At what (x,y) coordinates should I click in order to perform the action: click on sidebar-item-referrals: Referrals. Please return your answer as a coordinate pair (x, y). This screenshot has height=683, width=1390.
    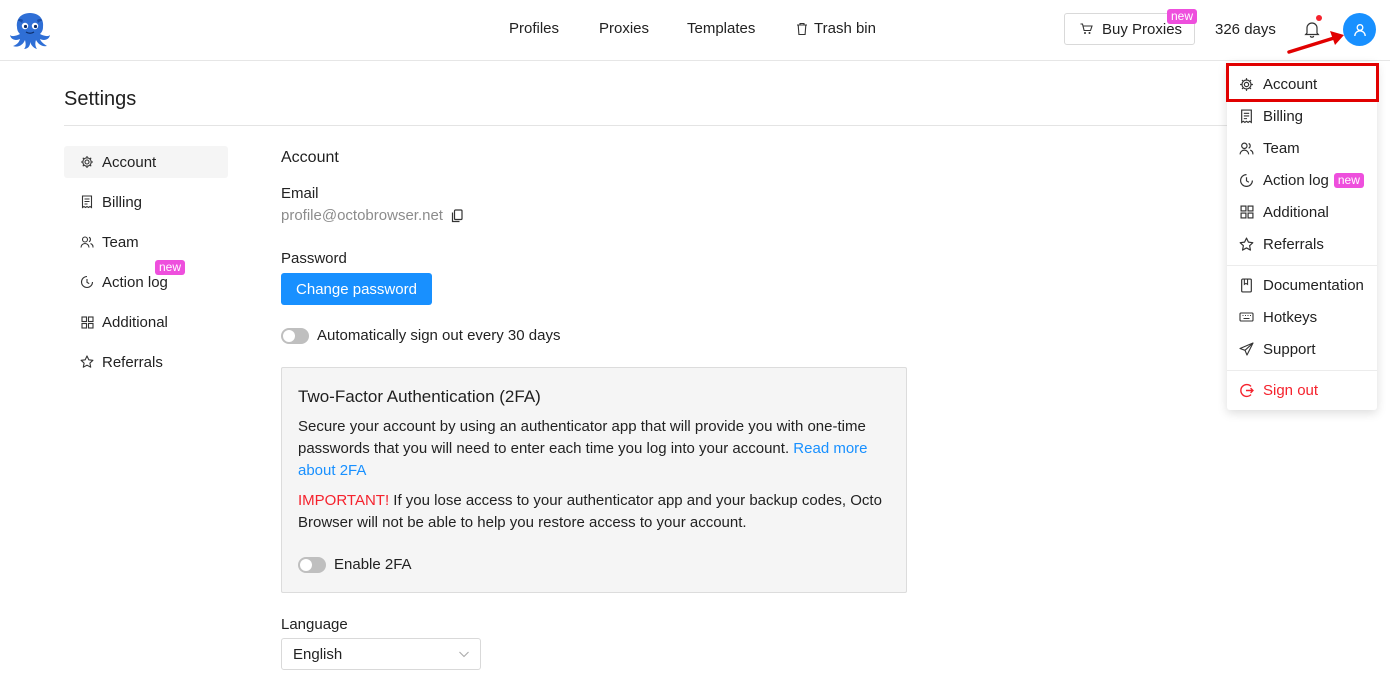
    Looking at the image, I should click on (146, 362).